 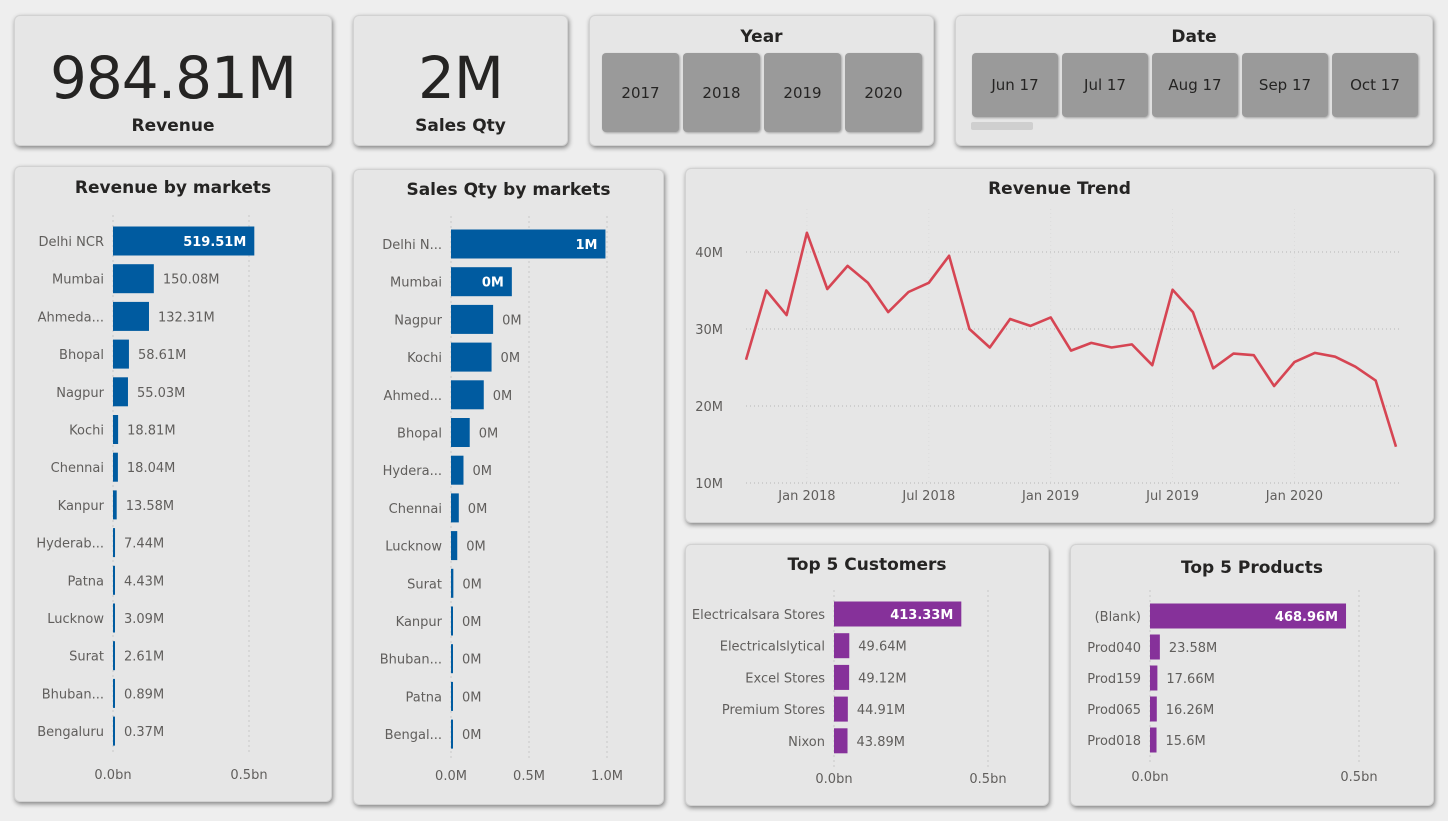 I want to click on x-tick-label: Jul 2018, so click(x=928, y=496).